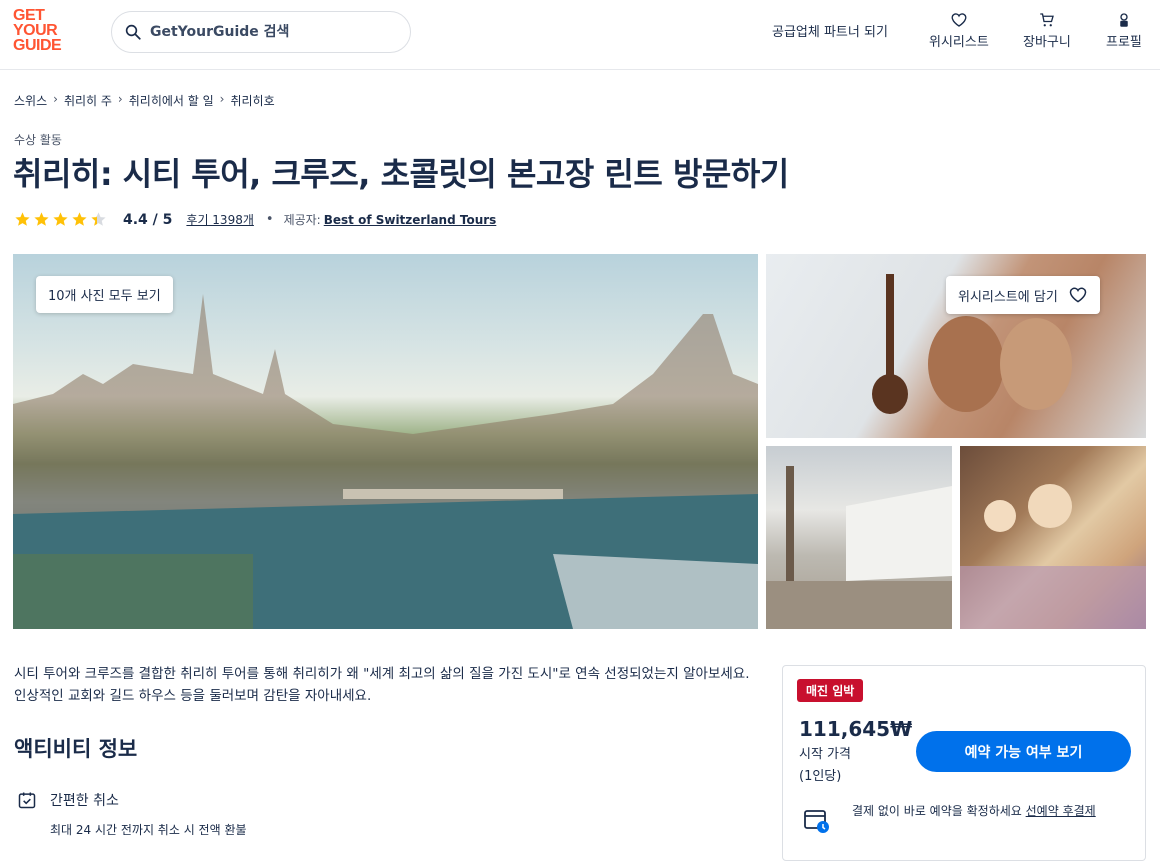  I want to click on free-cancellation-detail: 최대 24 시간 전까지 취소 시 전액 환불, so click(148, 830).